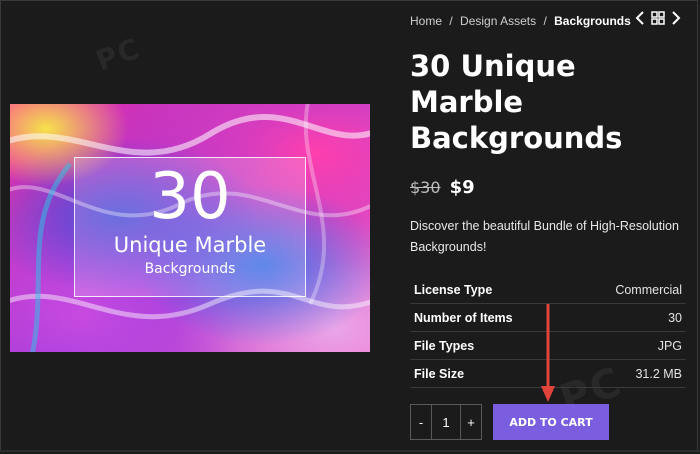 The height and width of the screenshot is (454, 700). Describe the element at coordinates (190, 197) in the screenshot. I see `image-overlay-number: 30` at that location.